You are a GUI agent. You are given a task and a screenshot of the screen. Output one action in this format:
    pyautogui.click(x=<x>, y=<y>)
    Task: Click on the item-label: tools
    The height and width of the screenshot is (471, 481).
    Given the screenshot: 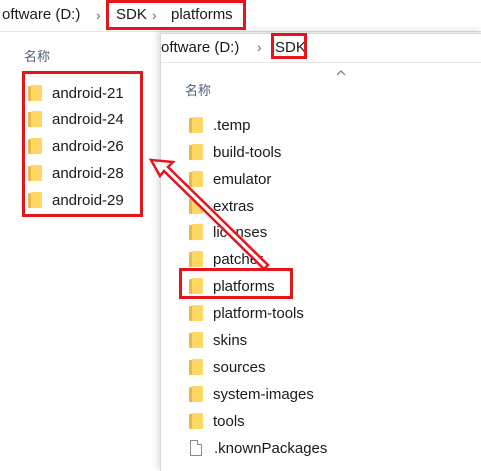 What is the action you would take?
    pyautogui.click(x=229, y=421)
    